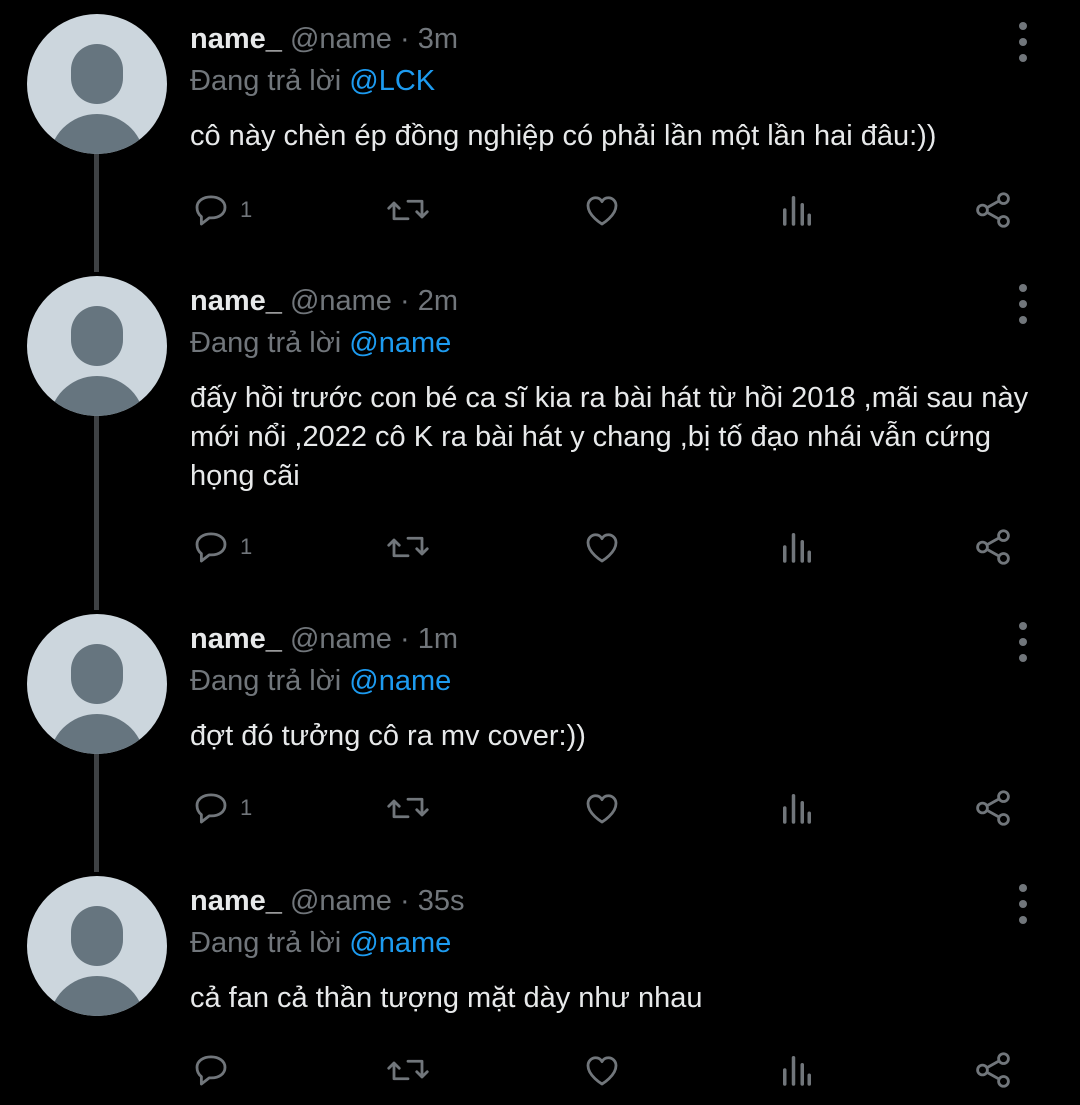 The width and height of the screenshot is (1080, 1105). Describe the element at coordinates (392, 81) in the screenshot. I see `mention-link: @LCK` at that location.